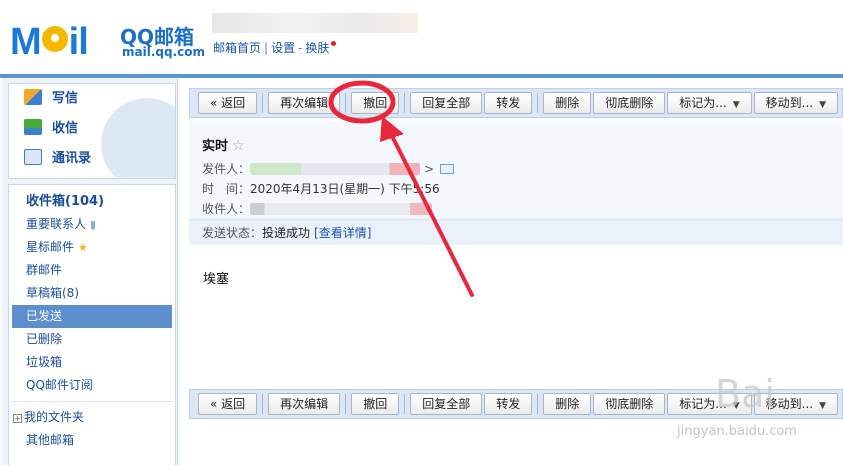  Describe the element at coordinates (65, 98) in the screenshot. I see `compose-label: 写信` at that location.